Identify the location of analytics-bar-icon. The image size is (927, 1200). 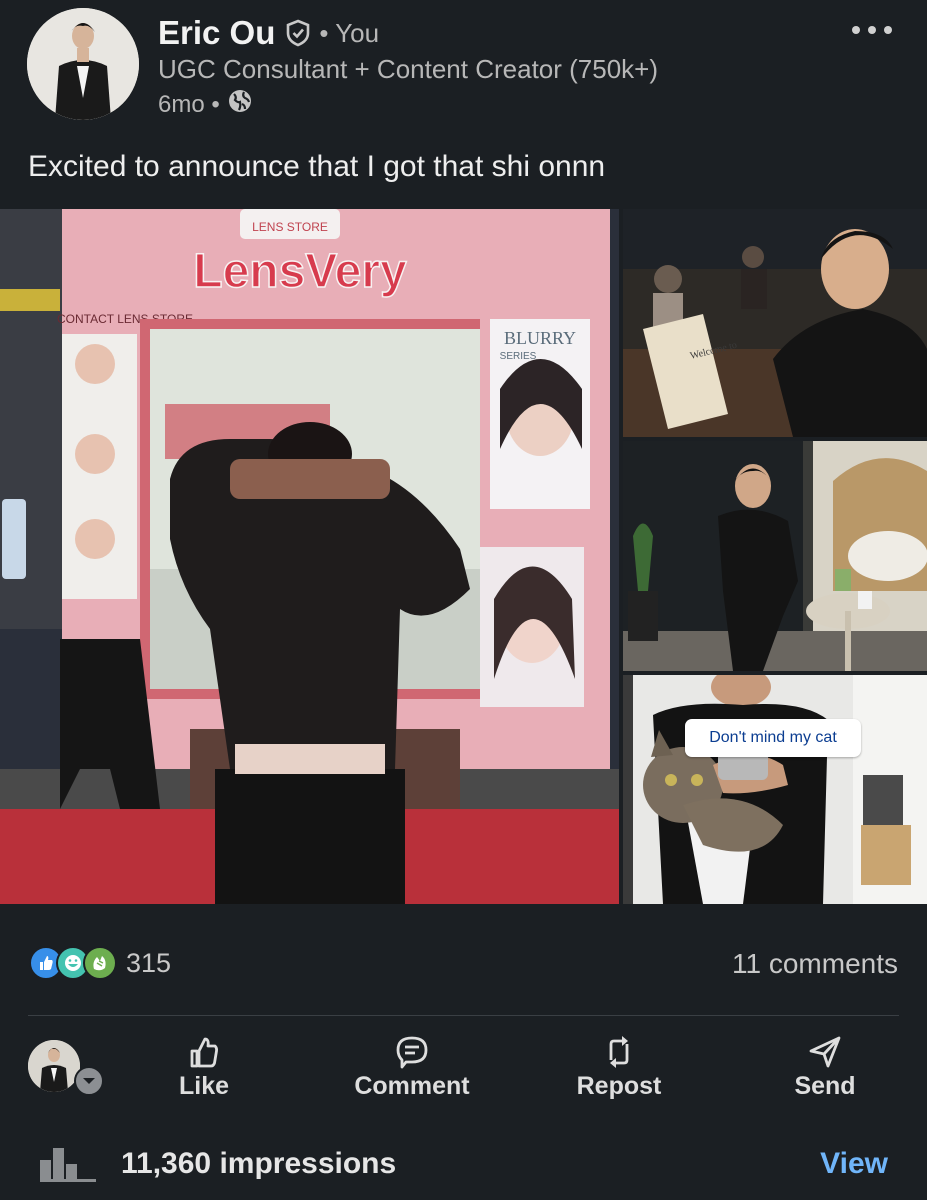
(68, 1166).